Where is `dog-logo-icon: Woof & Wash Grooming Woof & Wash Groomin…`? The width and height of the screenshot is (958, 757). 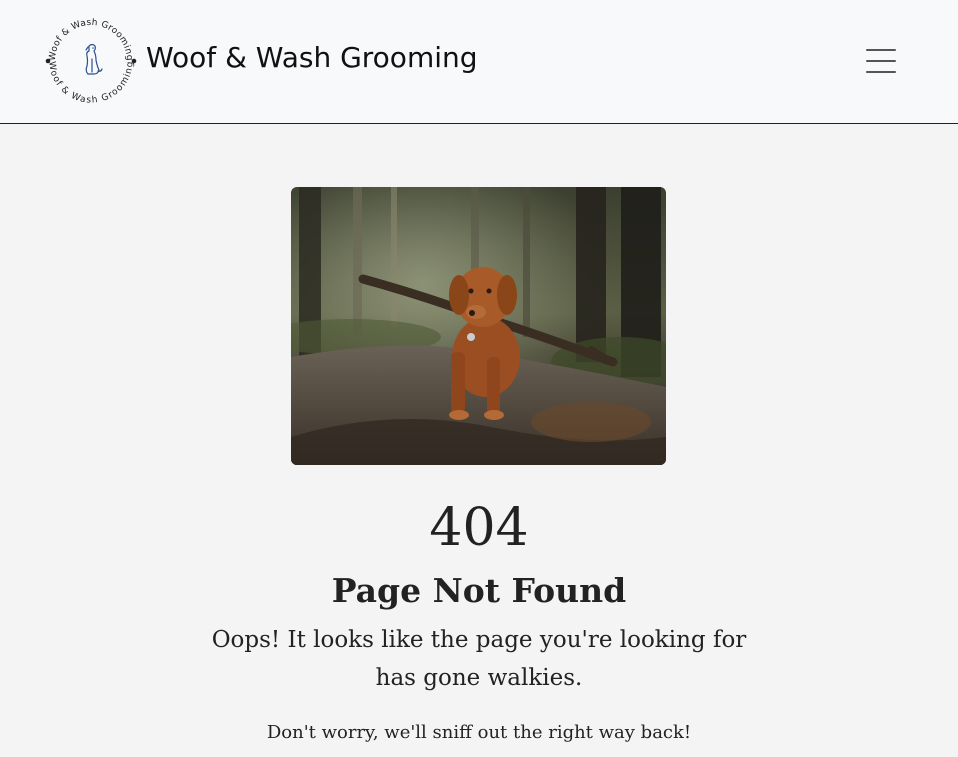 dog-logo-icon: Woof & Wash Grooming Woof & Wash Groomin… is located at coordinates (91, 62).